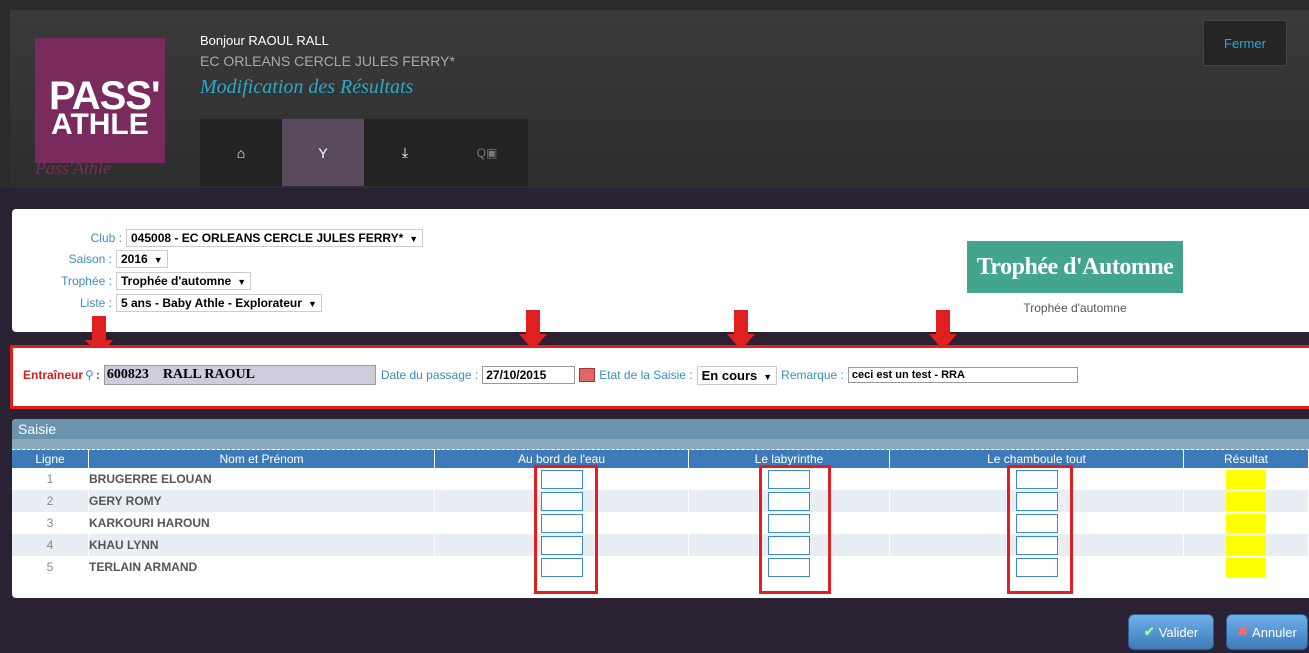  I want to click on saisie-divider, so click(660, 444).